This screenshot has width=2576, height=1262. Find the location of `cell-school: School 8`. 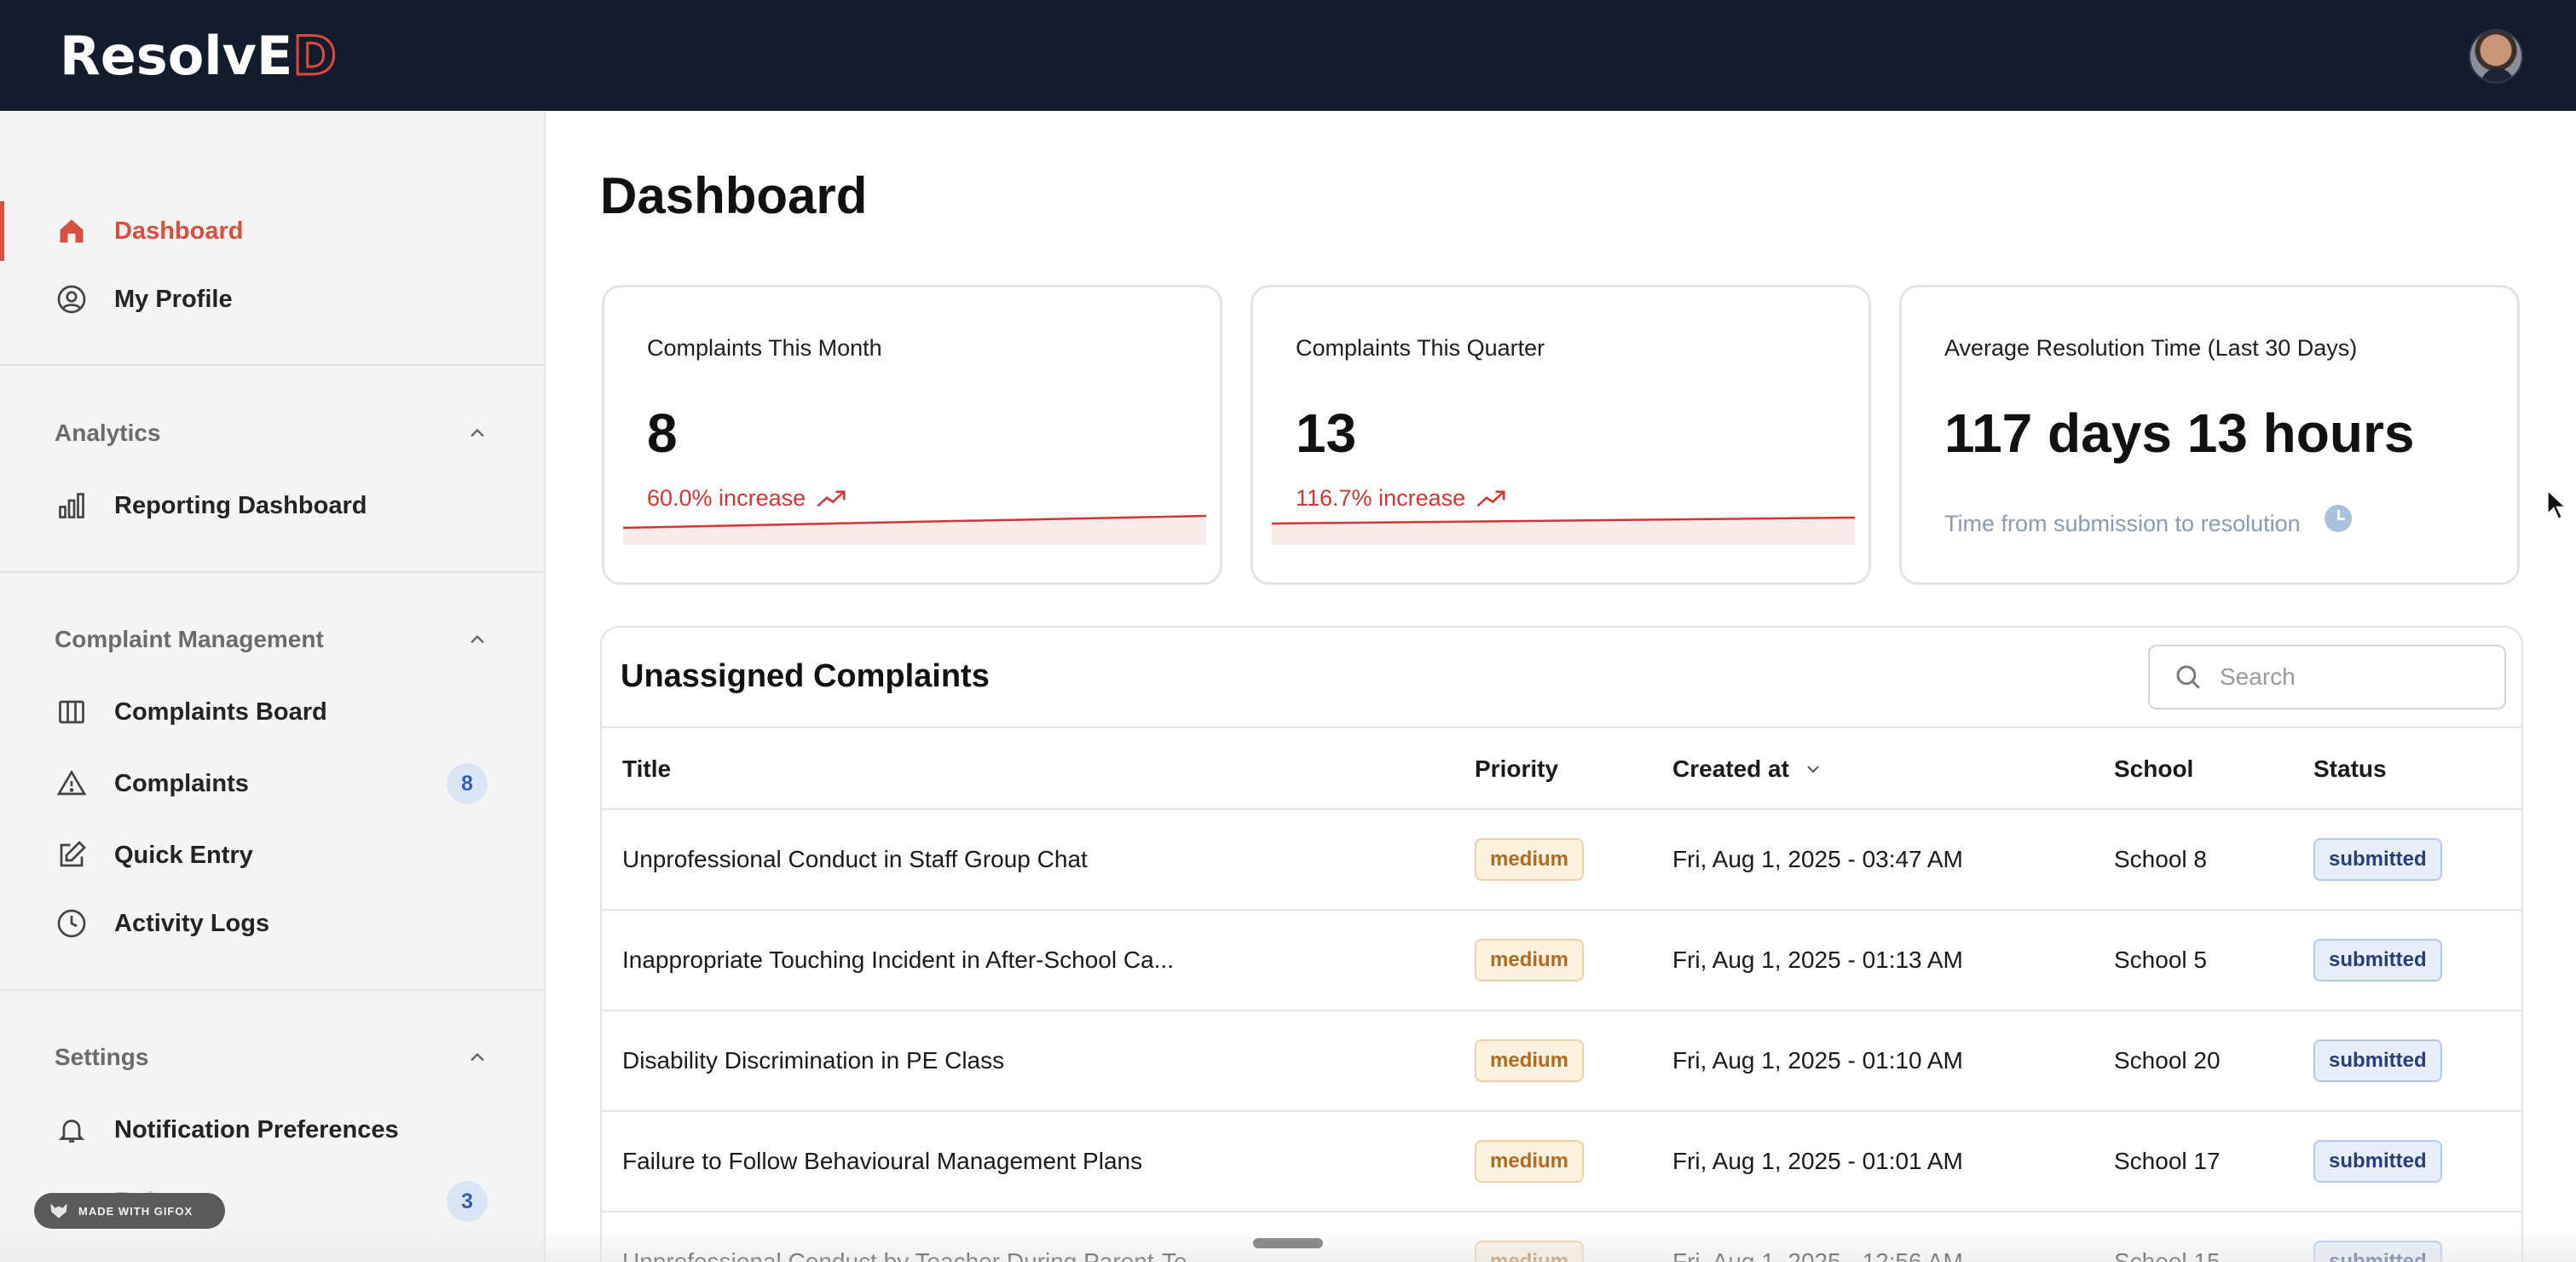

cell-school: School 8 is located at coordinates (2160, 859).